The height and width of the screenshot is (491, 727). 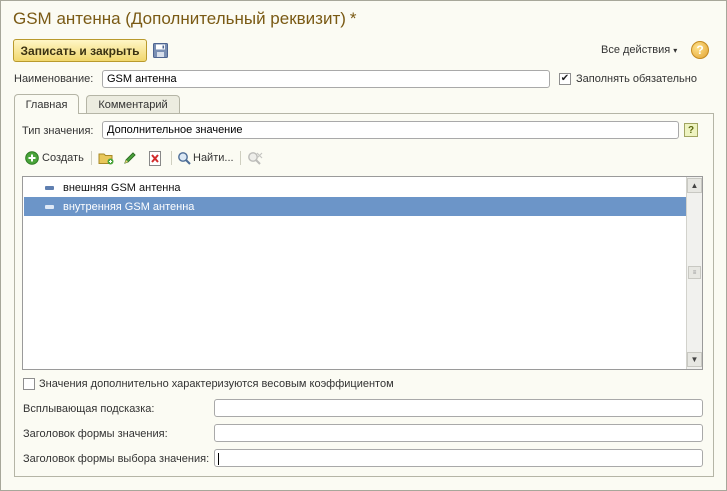 I want to click on form-title-text: GSM антенна (Дополнительный реквизит), so click(x=179, y=18).